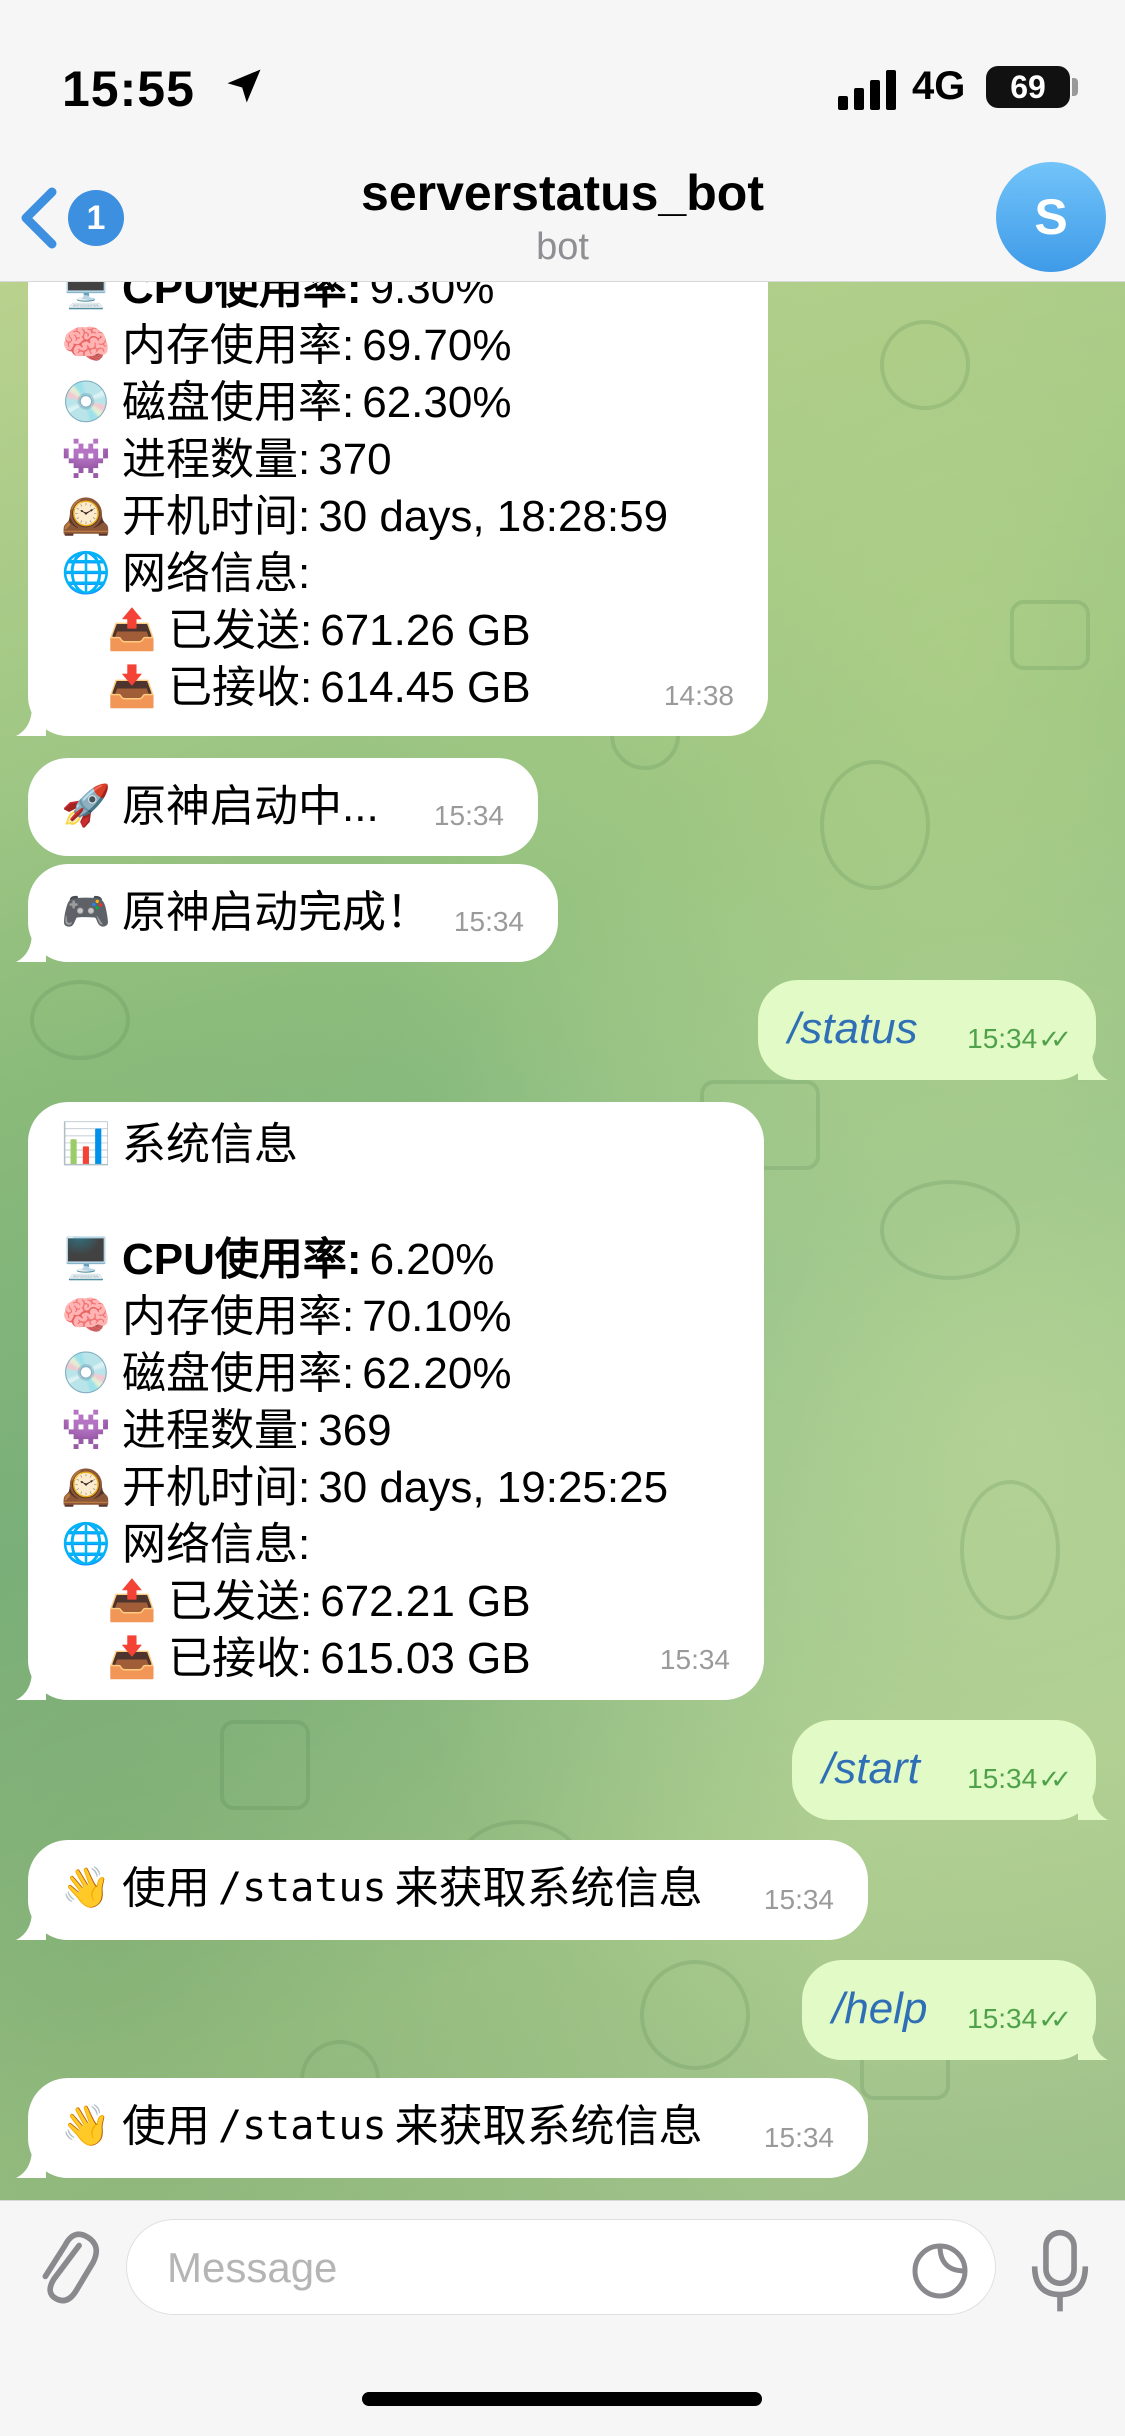 The height and width of the screenshot is (2436, 1125). What do you see at coordinates (240, 687) in the screenshot?
I see `stat-label: 已接收:` at bounding box center [240, 687].